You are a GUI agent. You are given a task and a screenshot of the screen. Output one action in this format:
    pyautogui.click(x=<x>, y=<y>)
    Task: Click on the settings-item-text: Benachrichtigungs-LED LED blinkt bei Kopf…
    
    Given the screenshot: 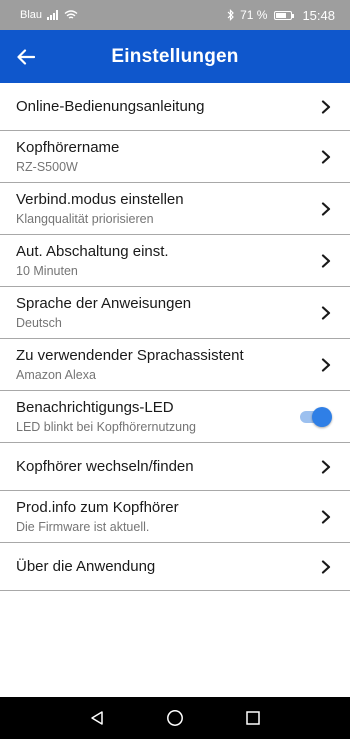 What is the action you would take?
    pyautogui.click(x=106, y=416)
    